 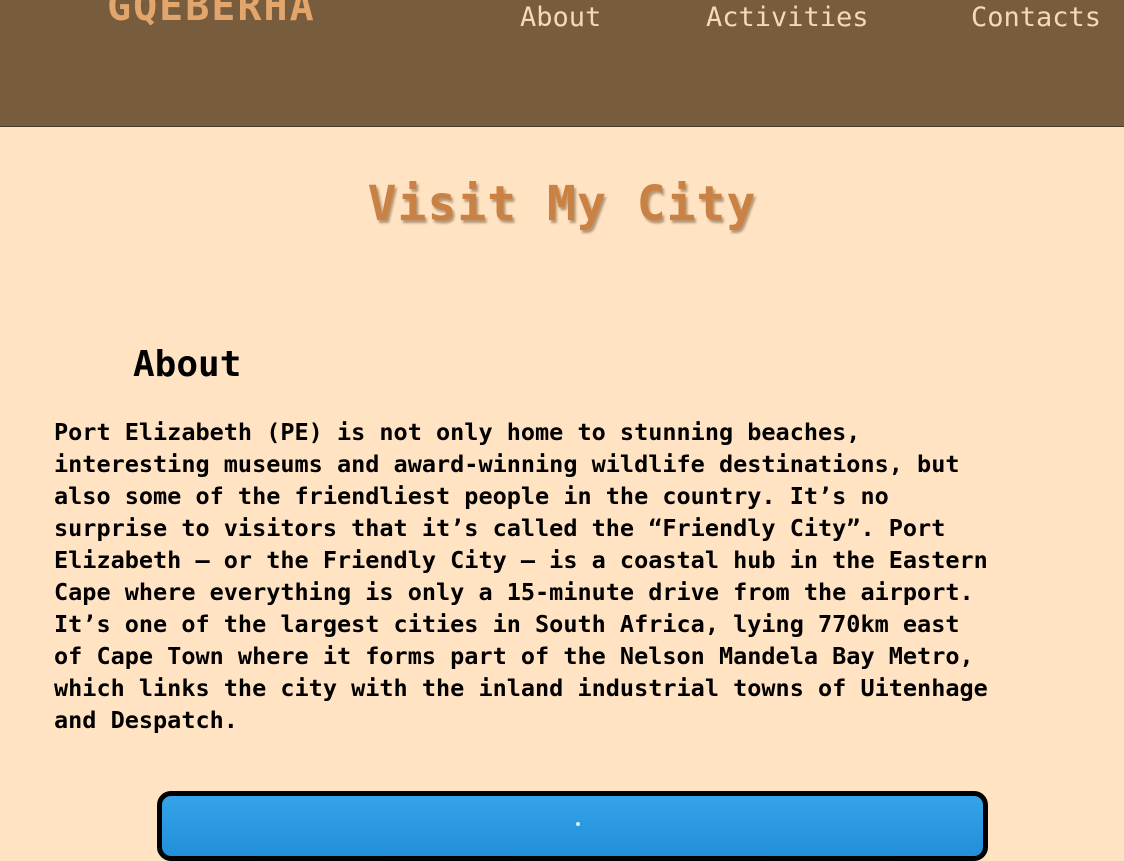 What do you see at coordinates (578, 824) in the screenshot?
I see `photo-sky-detail` at bounding box center [578, 824].